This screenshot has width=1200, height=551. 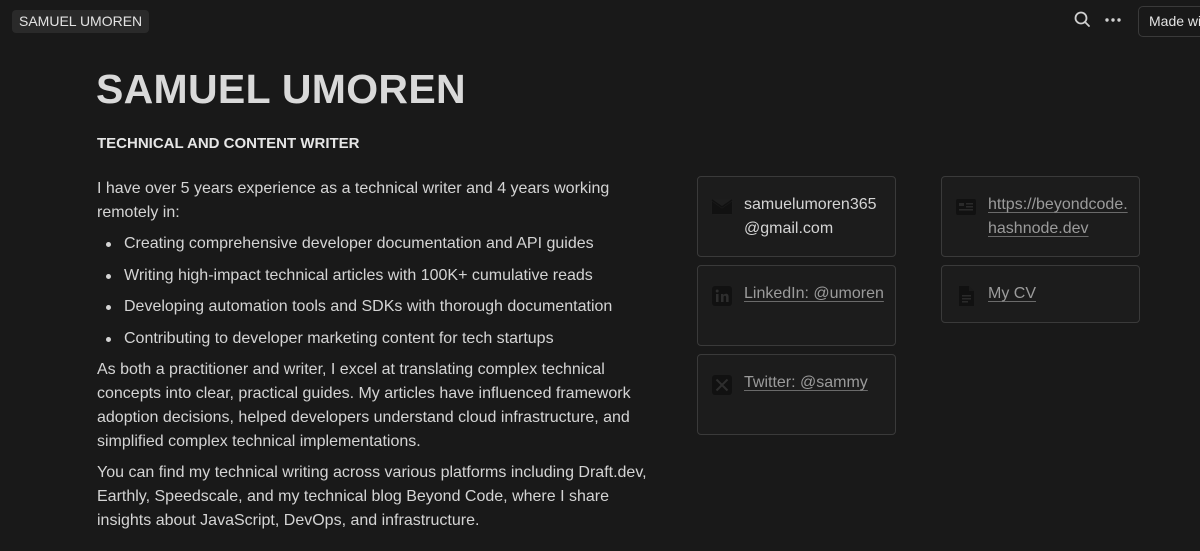 I want to click on linkedin-icon, so click(x=722, y=296).